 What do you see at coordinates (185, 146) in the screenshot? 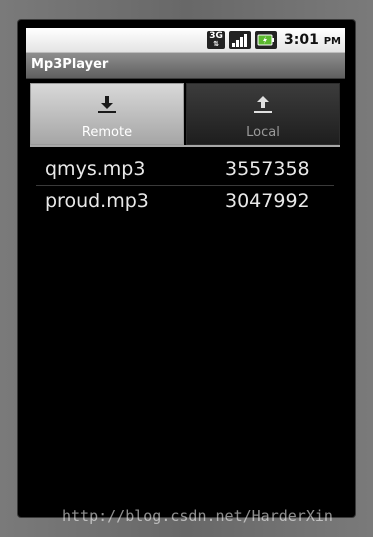
I see `tab-indicator-line` at bounding box center [185, 146].